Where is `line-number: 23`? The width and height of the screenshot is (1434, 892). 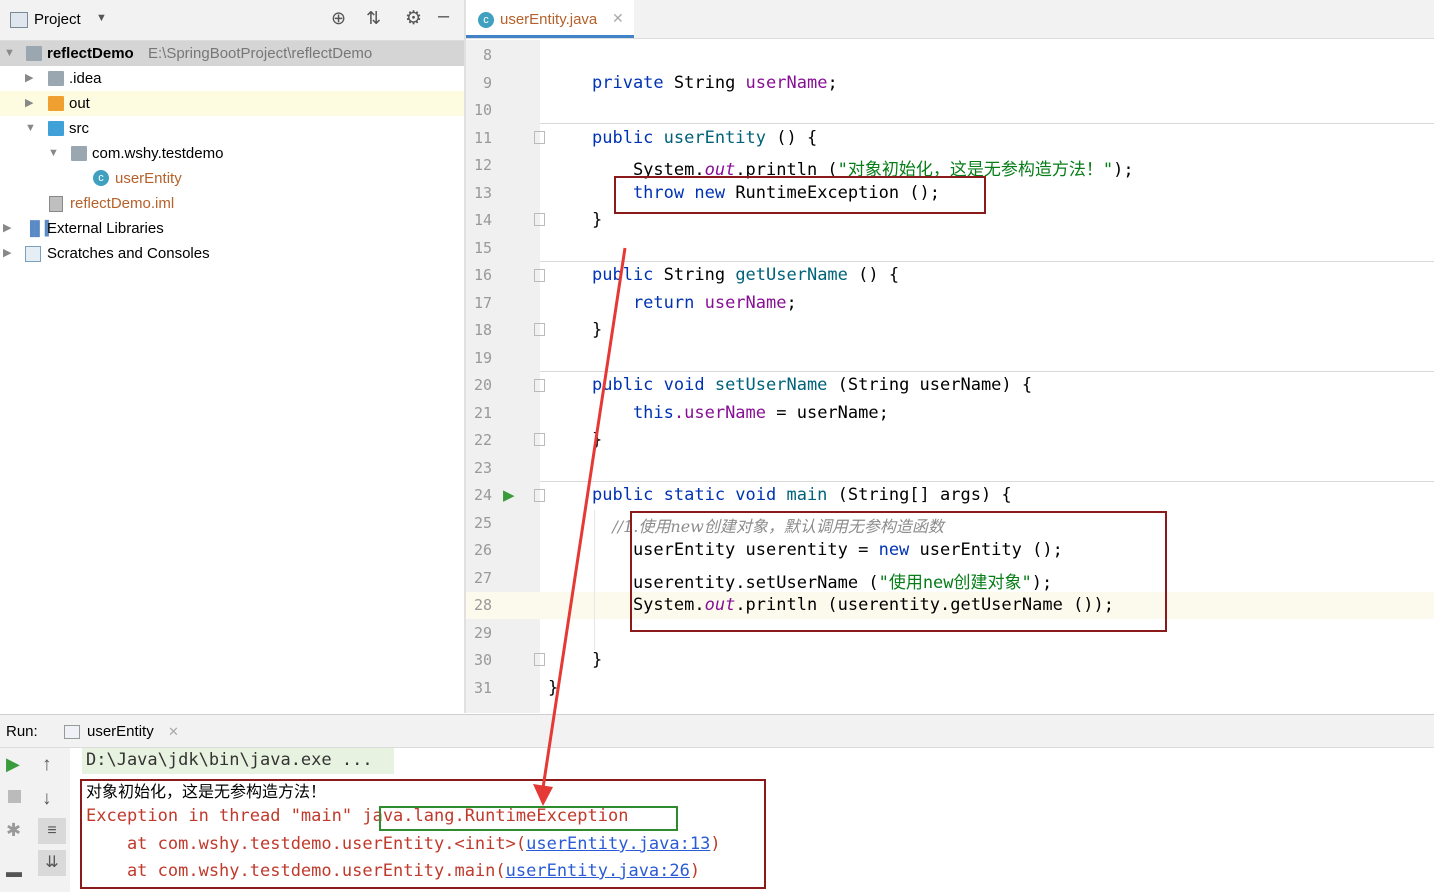
line-number: 23 is located at coordinates (482, 467).